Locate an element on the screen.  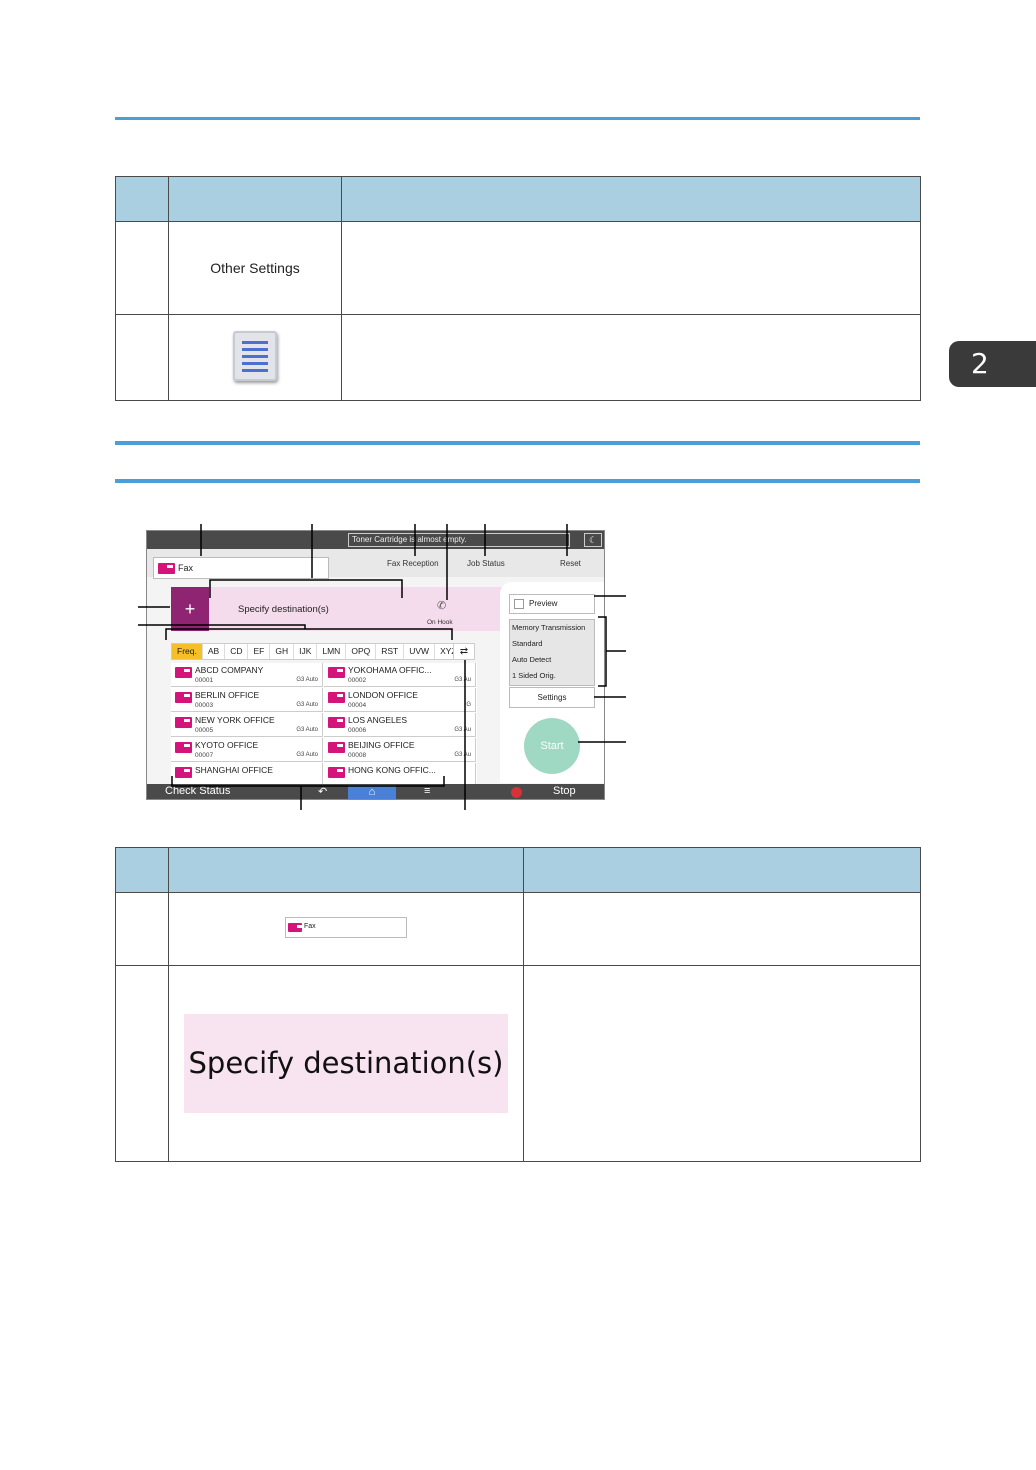
destination-field-image: Specify destination(s) is located at coordinates (346, 1063).